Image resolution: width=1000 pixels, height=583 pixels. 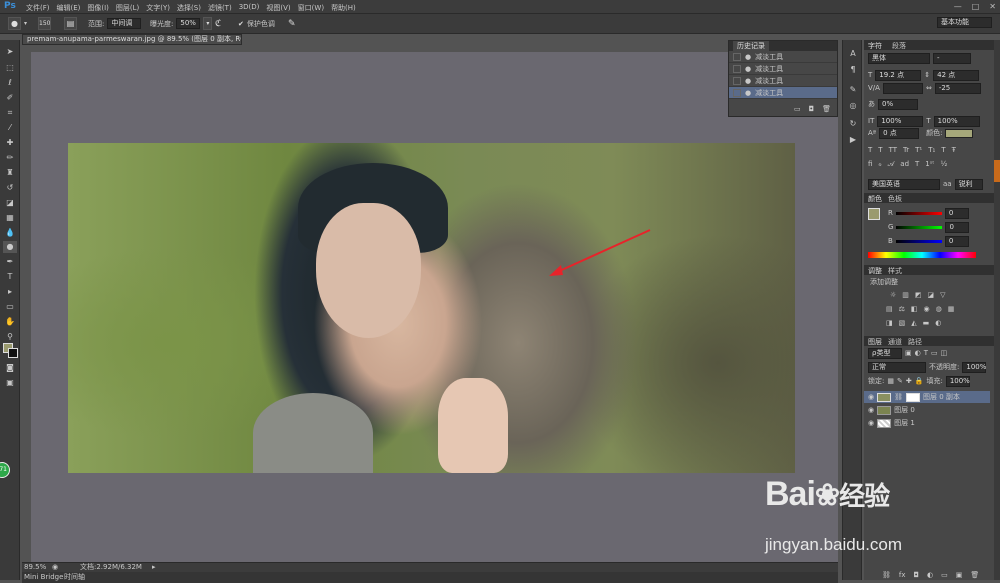 I want to click on lock-image-icon: ✎, so click(x=900, y=381).